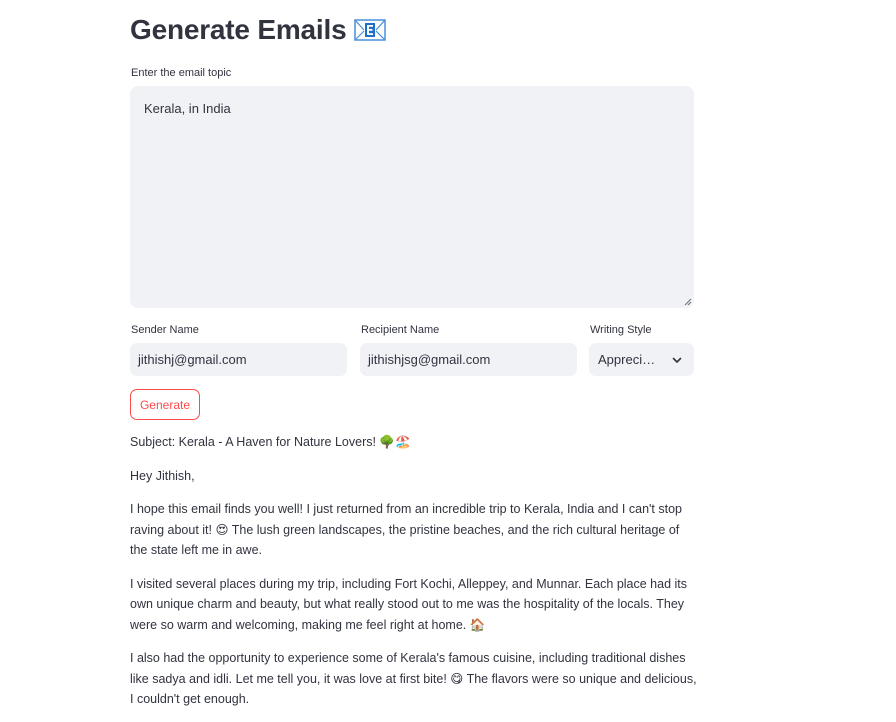 Image resolution: width=896 pixels, height=722 pixels. What do you see at coordinates (238, 29) in the screenshot?
I see `page-title-text: Generate Emails` at bounding box center [238, 29].